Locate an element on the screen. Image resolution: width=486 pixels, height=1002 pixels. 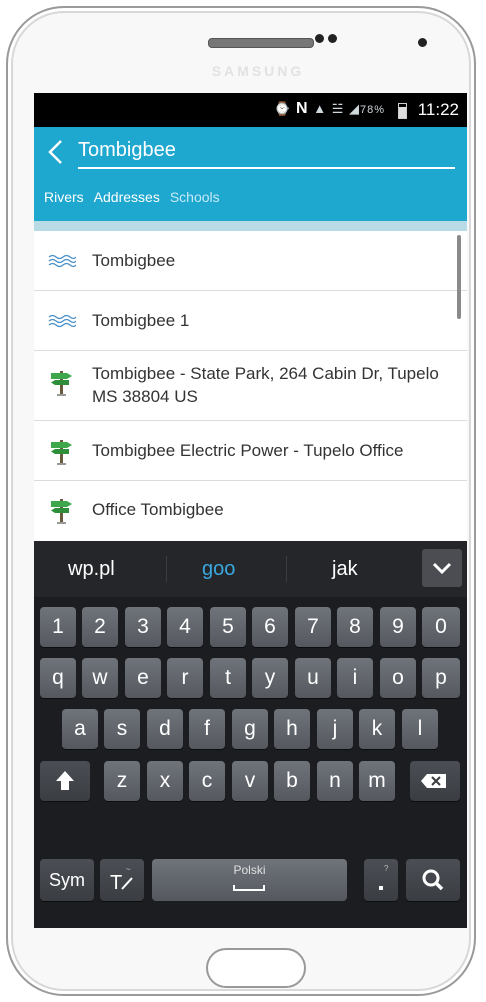
backspace-key is located at coordinates (435, 781).